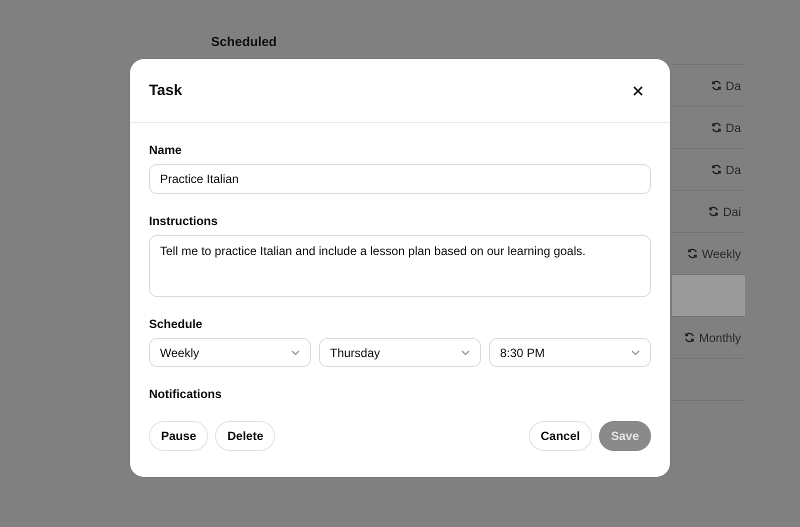  Describe the element at coordinates (185, 394) in the screenshot. I see `section-label: Notifications` at that location.